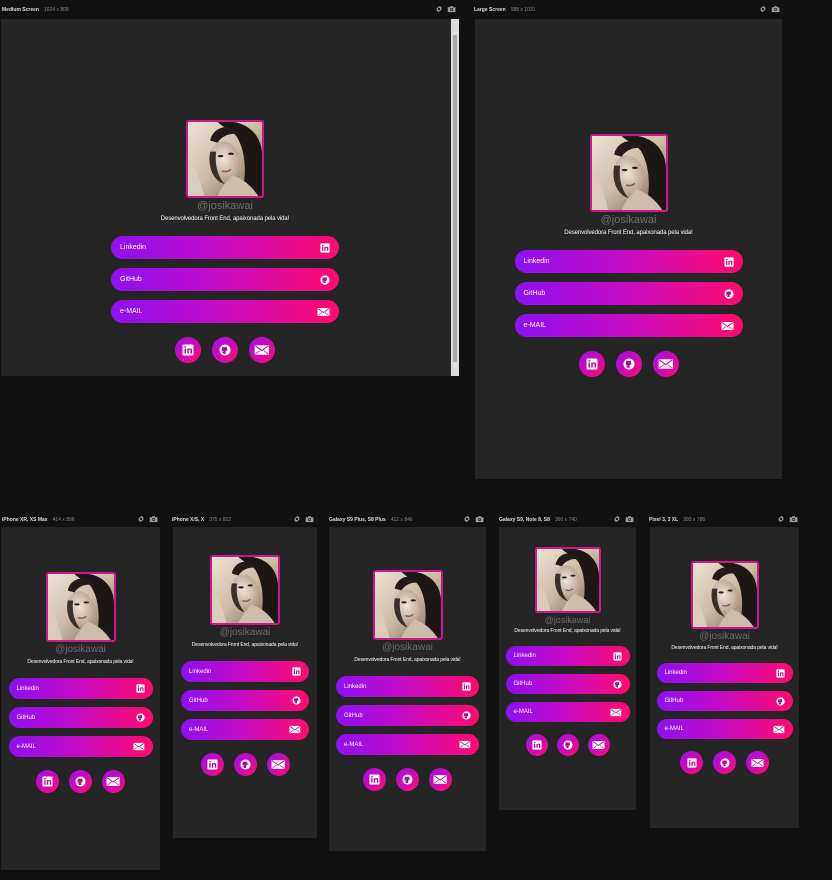 The image size is (832, 880). What do you see at coordinates (56, 10) in the screenshot?
I see `device-size: 1024 x 809` at bounding box center [56, 10].